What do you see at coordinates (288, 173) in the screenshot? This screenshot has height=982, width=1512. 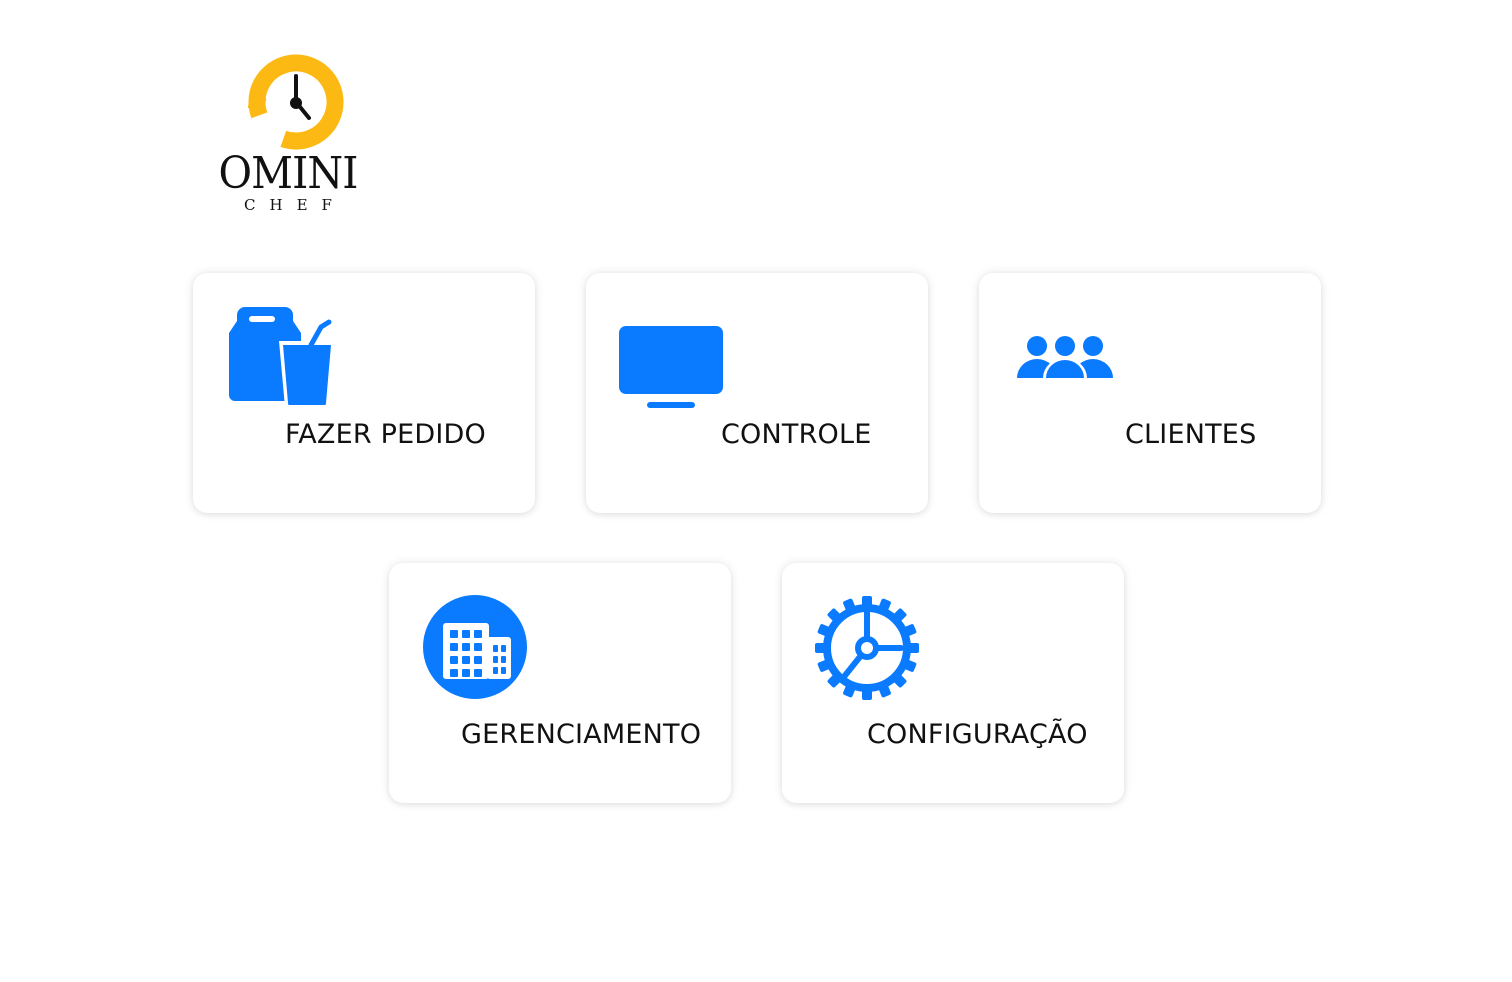 I see `logo-title: OMINI` at bounding box center [288, 173].